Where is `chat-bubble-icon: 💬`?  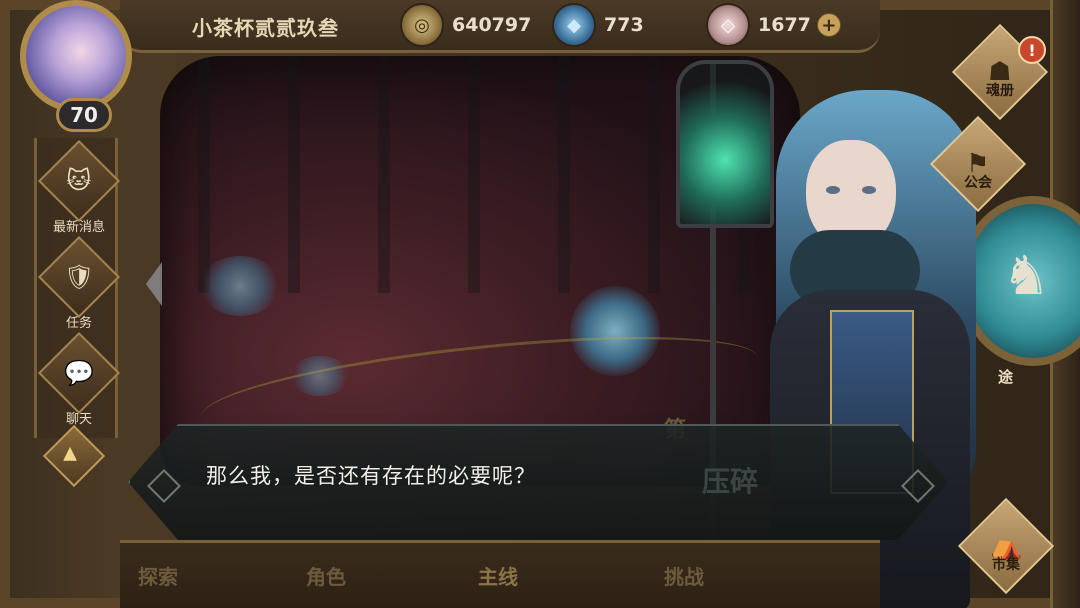
chat-bubble-icon: 💬 is located at coordinates (79, 372).